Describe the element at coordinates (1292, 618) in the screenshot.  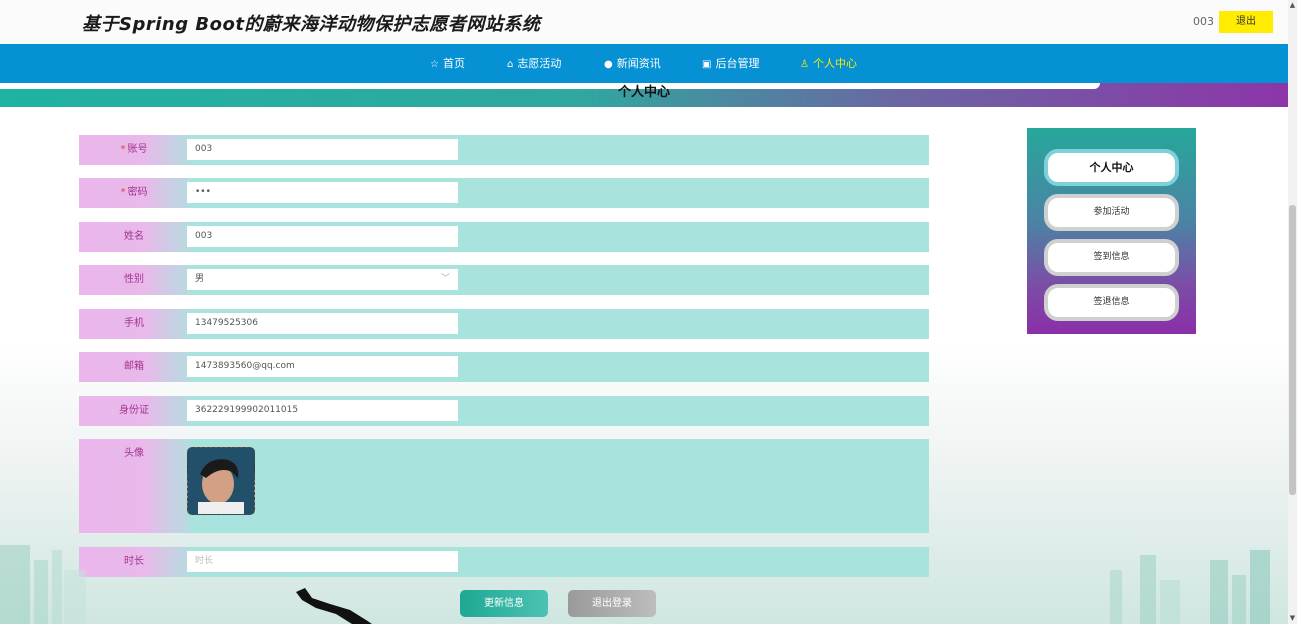
I see `scroll-down-arrow-icon: ▼` at that location.